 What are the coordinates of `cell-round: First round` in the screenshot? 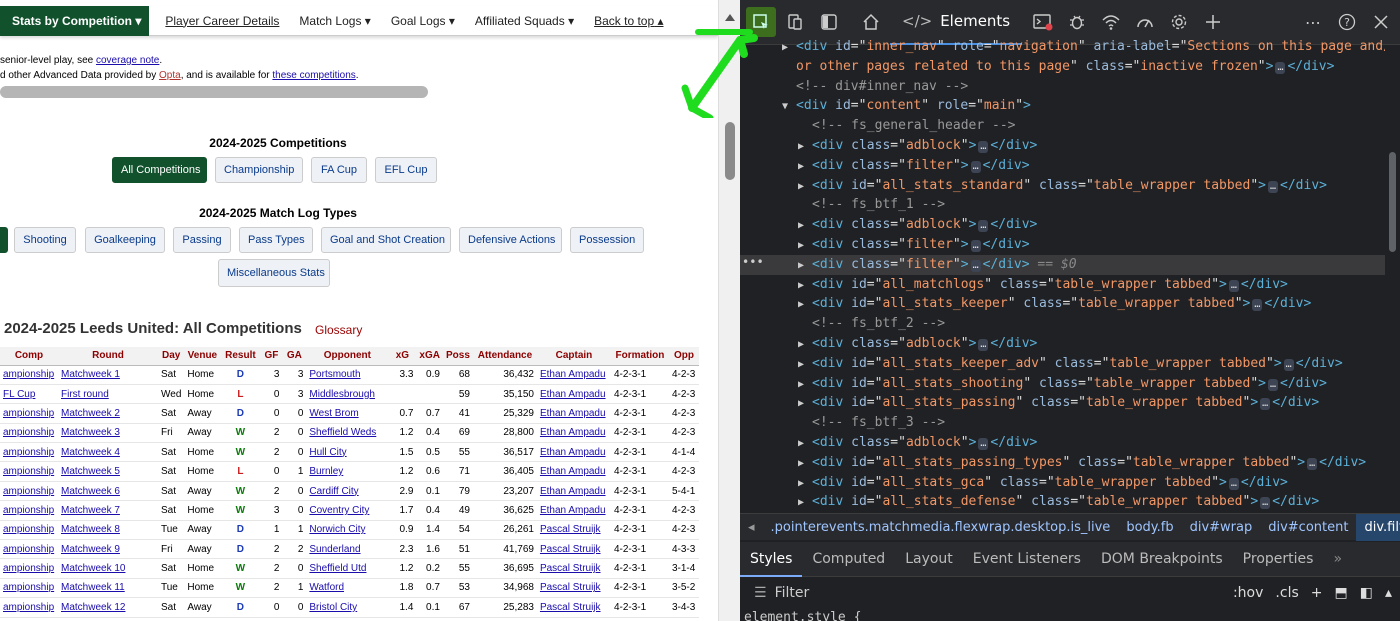 It's located at (108, 394).